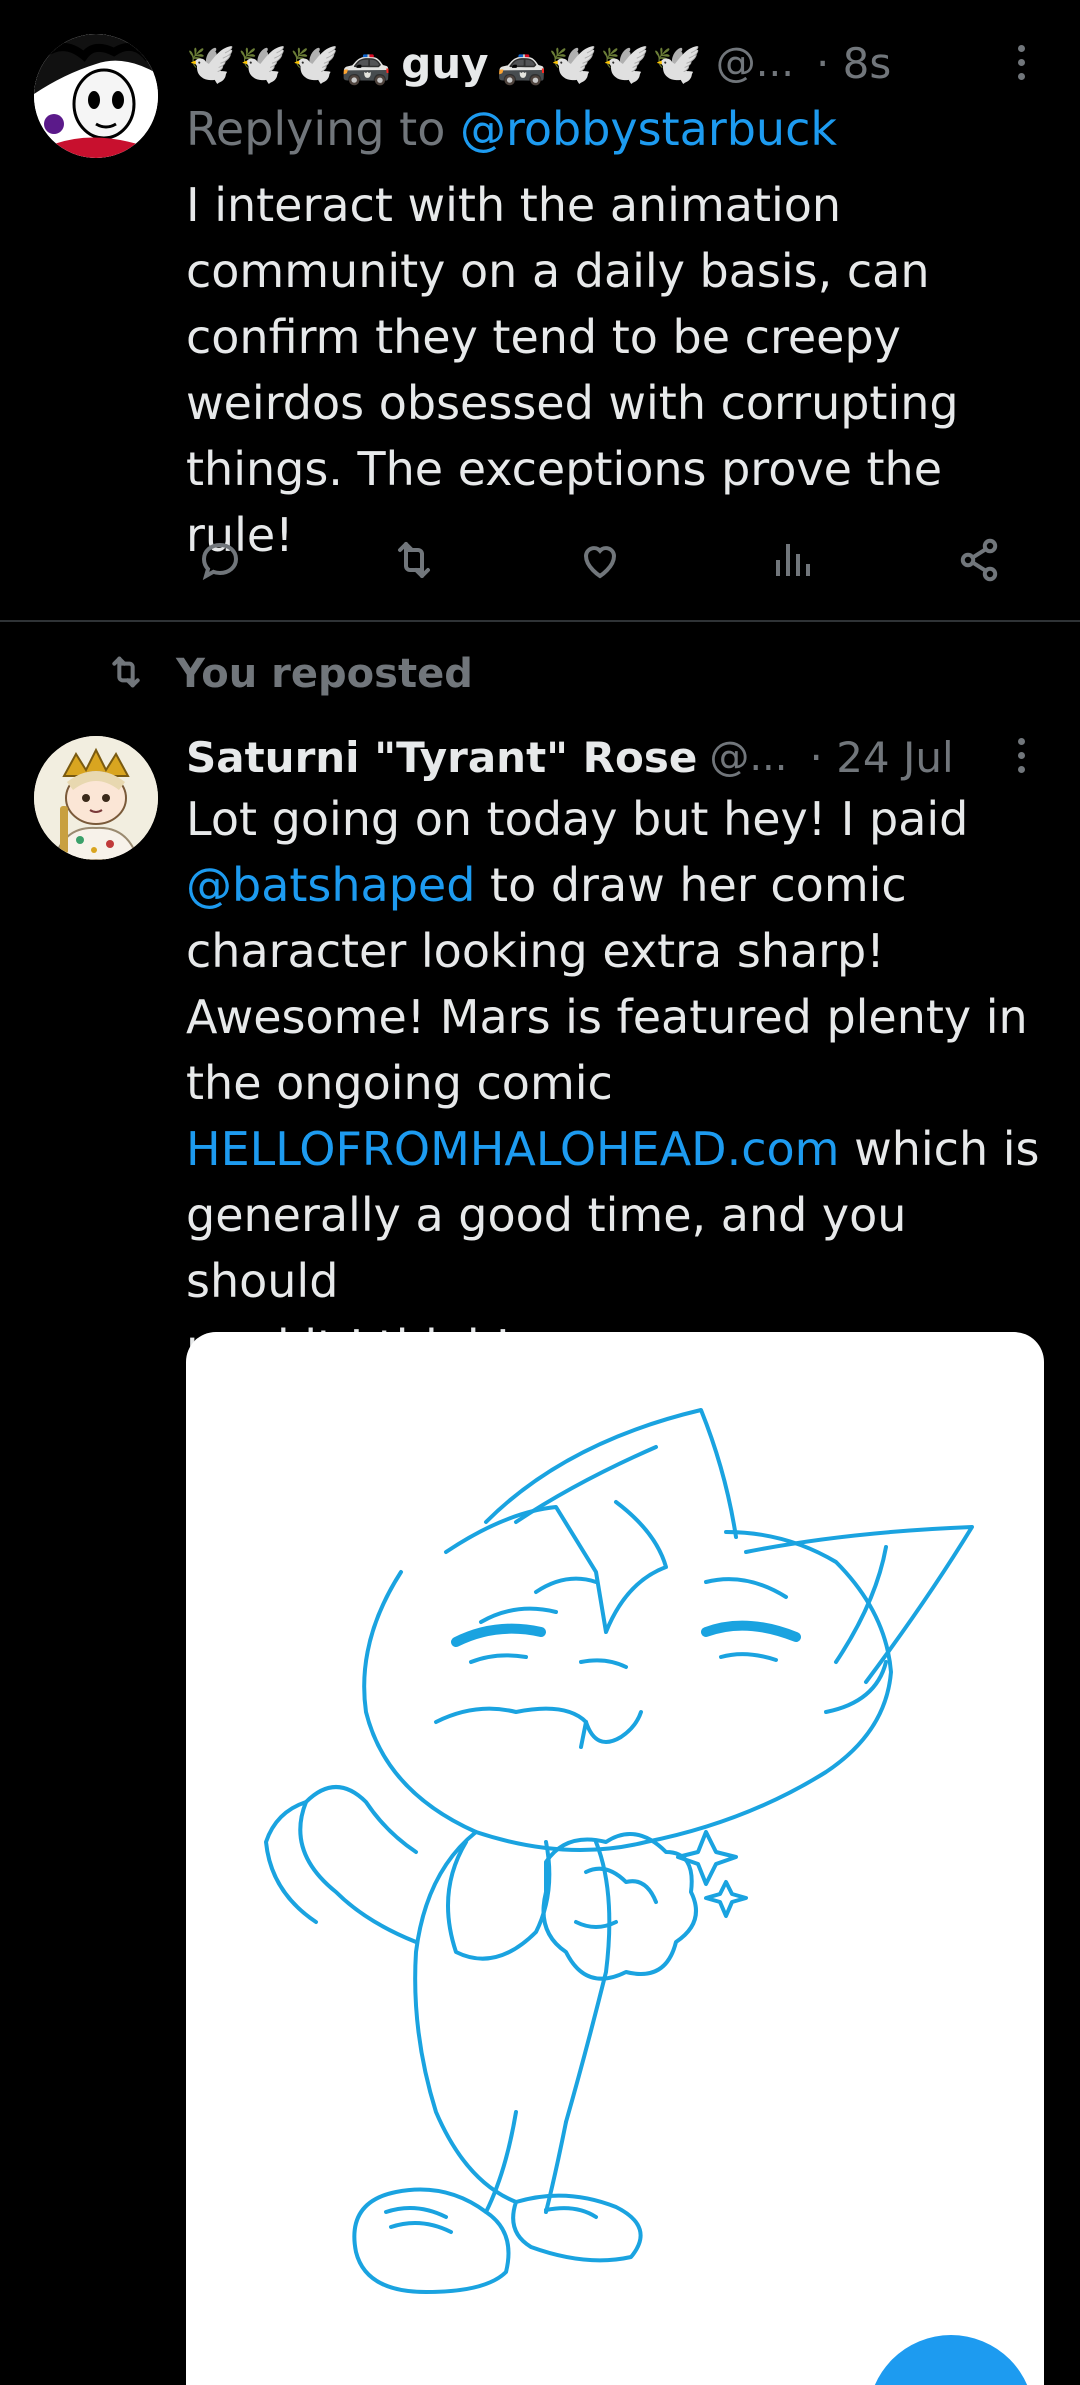 This screenshot has height=2385, width=1080. Describe the element at coordinates (980, 560) in the screenshot. I see `share-icon` at that location.